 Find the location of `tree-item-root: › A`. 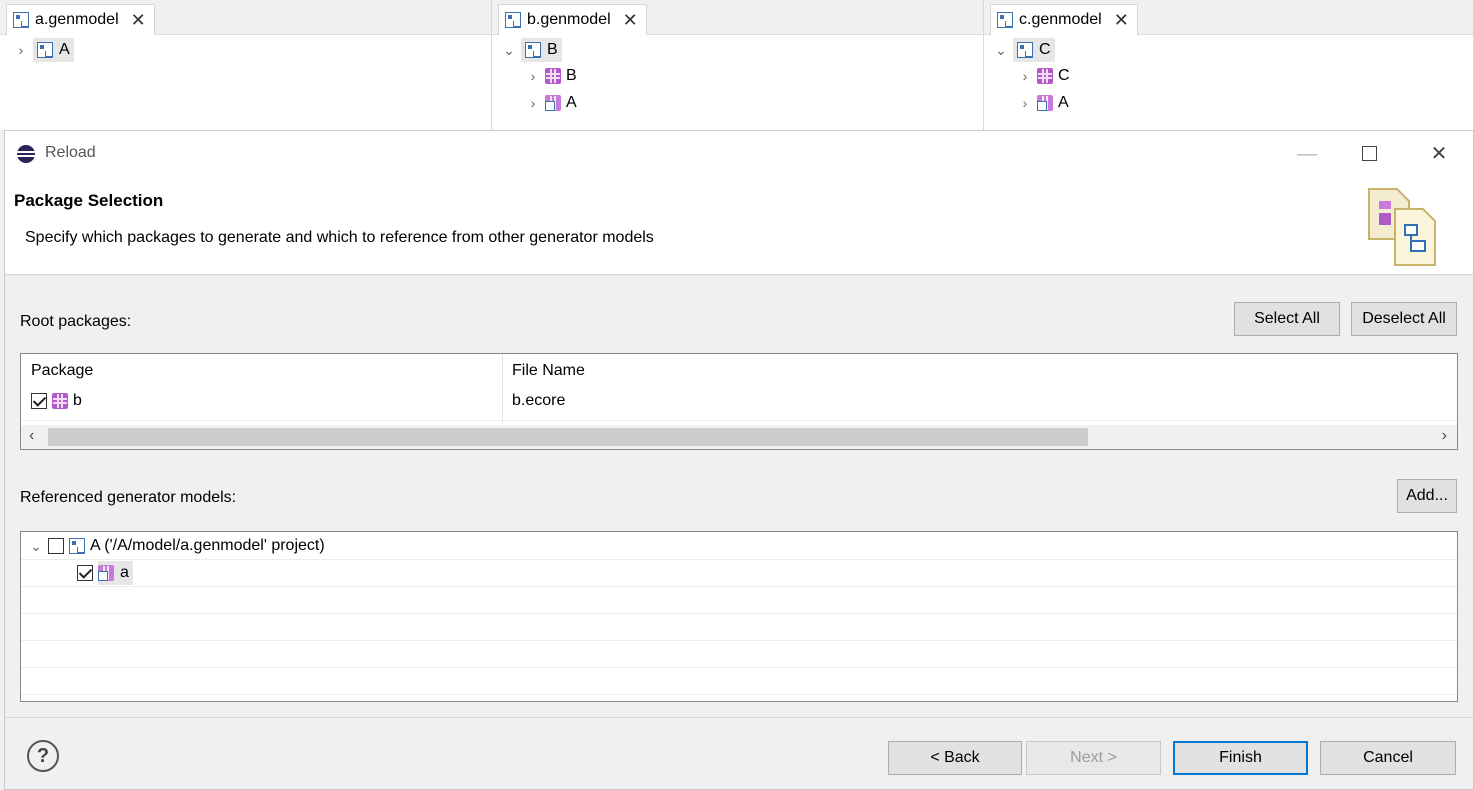

tree-item-root: › A is located at coordinates (44, 50).